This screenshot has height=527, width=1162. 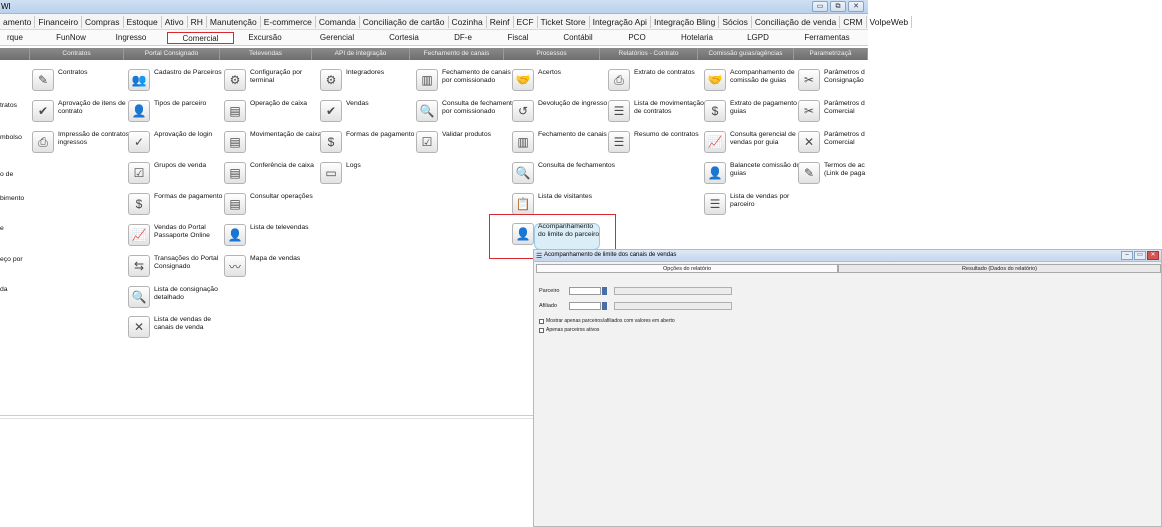 I want to click on menu-item: Manutenção, so click(x=234, y=21).